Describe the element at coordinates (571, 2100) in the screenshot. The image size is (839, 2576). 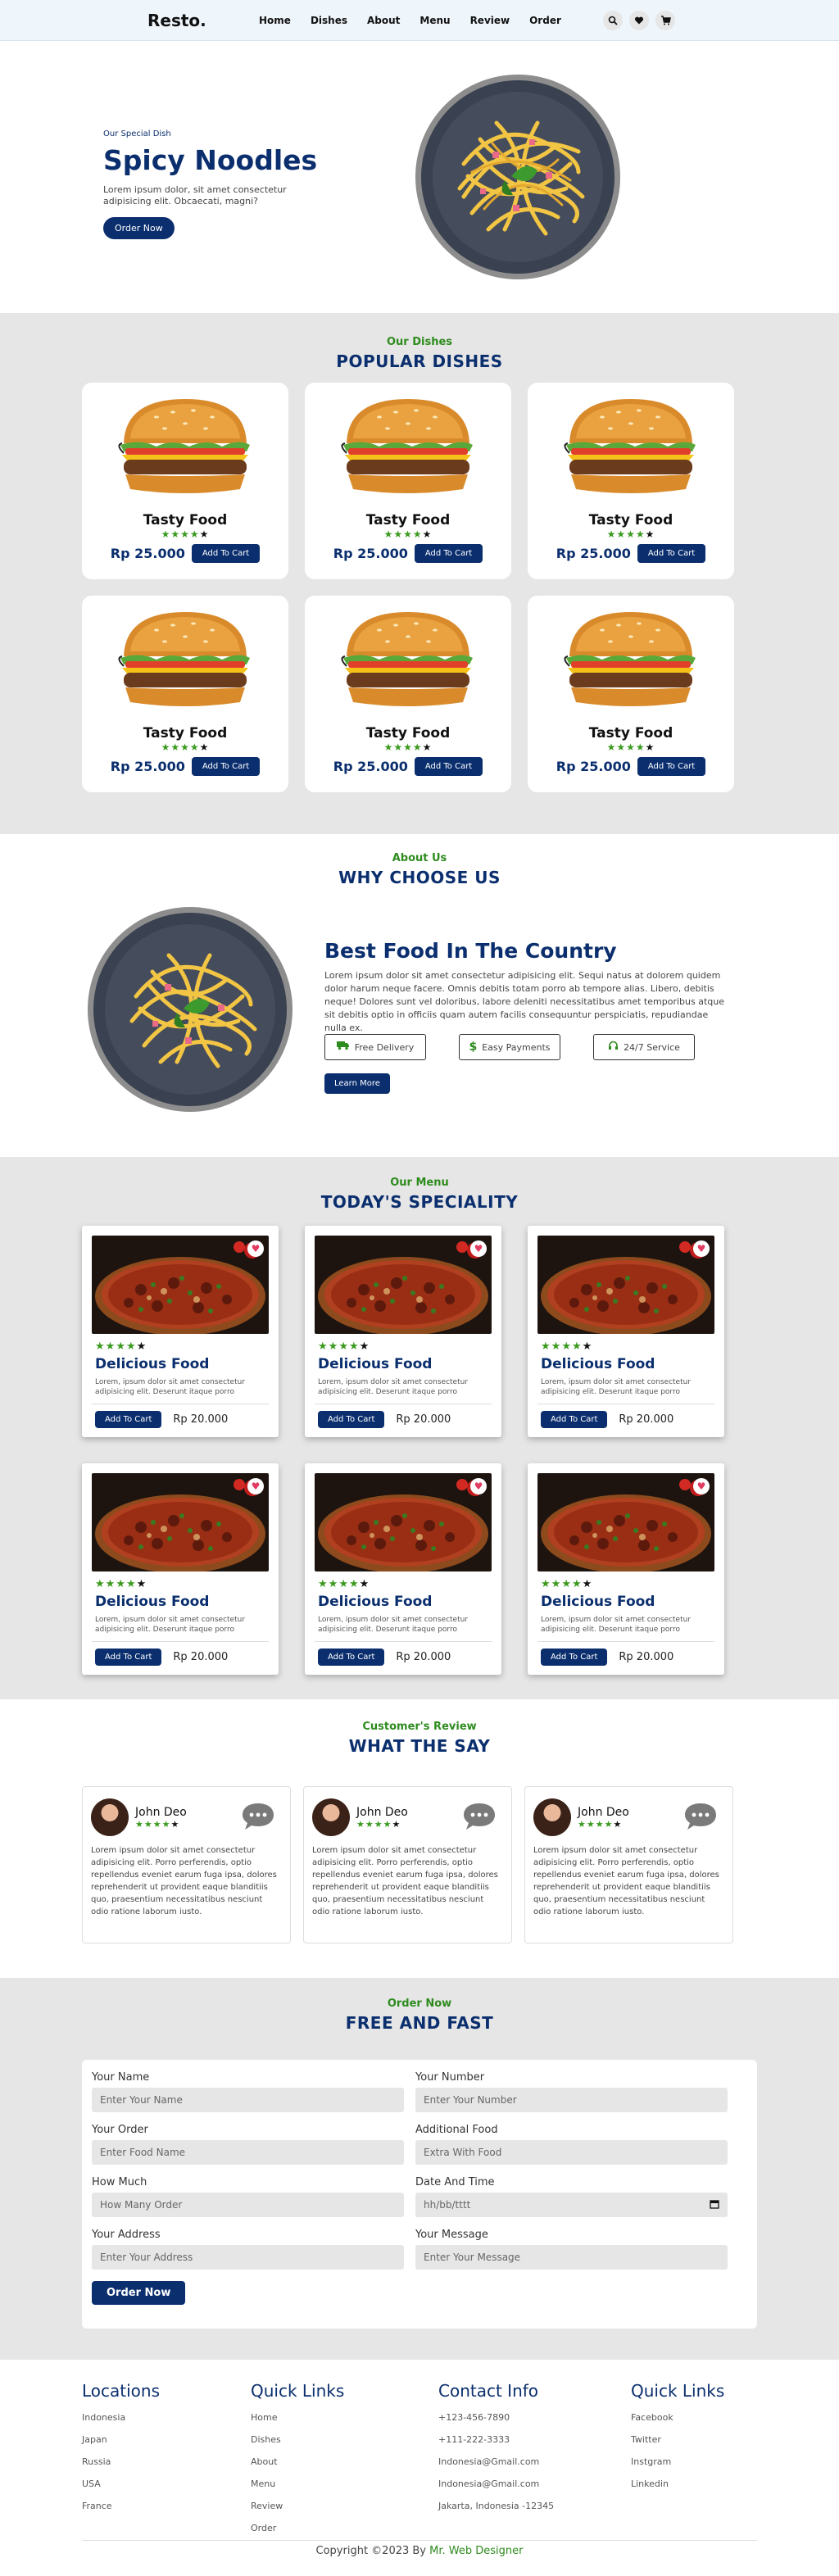
I see `field-input: Enter Your Number` at that location.